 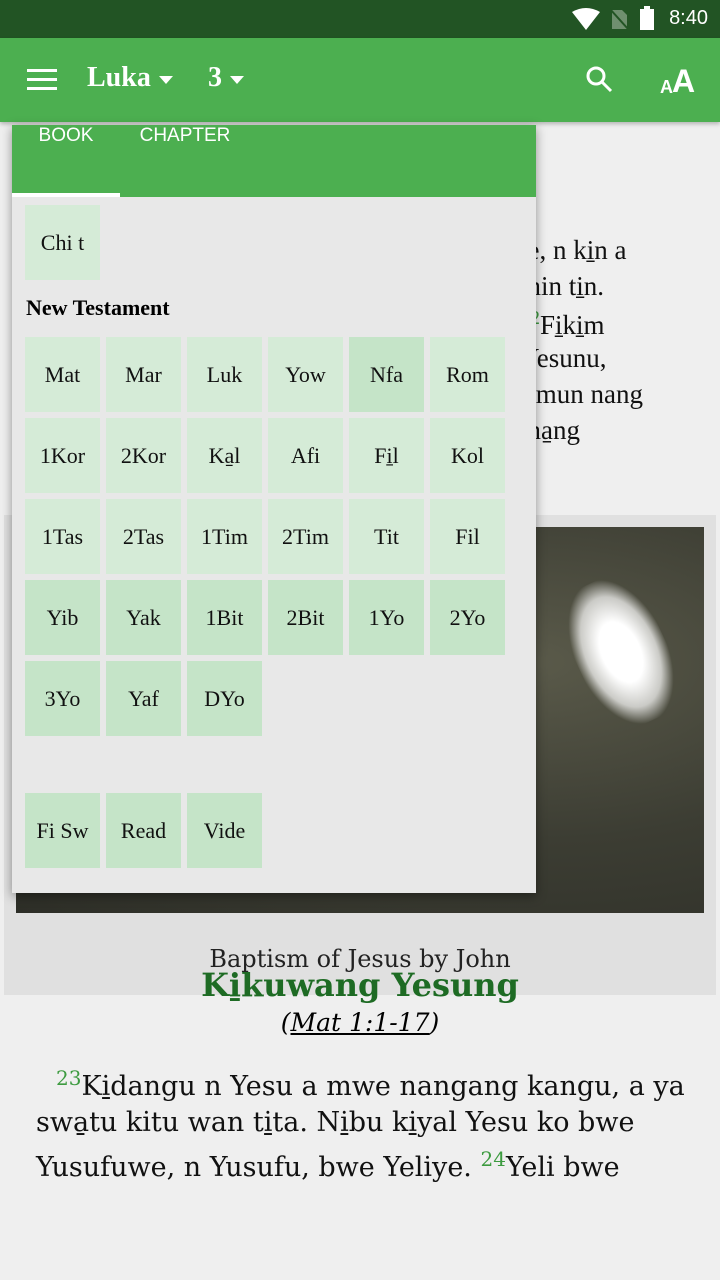 I want to click on cross-reference: (Mat 1:1-17), so click(x=360, y=1022).